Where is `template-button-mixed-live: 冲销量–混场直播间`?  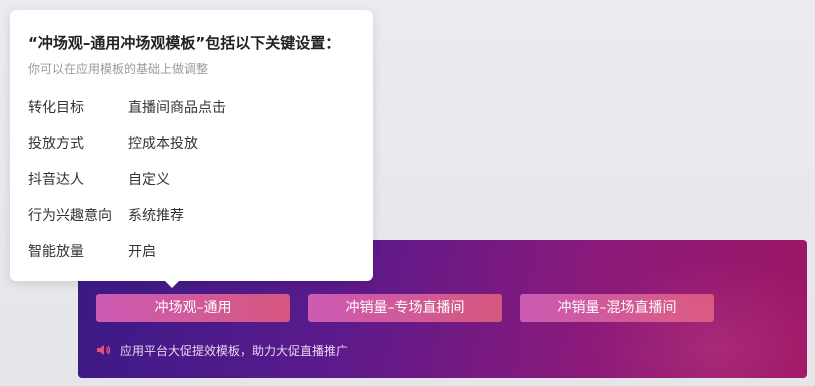
template-button-mixed-live: 冲销量–混场直播间 is located at coordinates (617, 308).